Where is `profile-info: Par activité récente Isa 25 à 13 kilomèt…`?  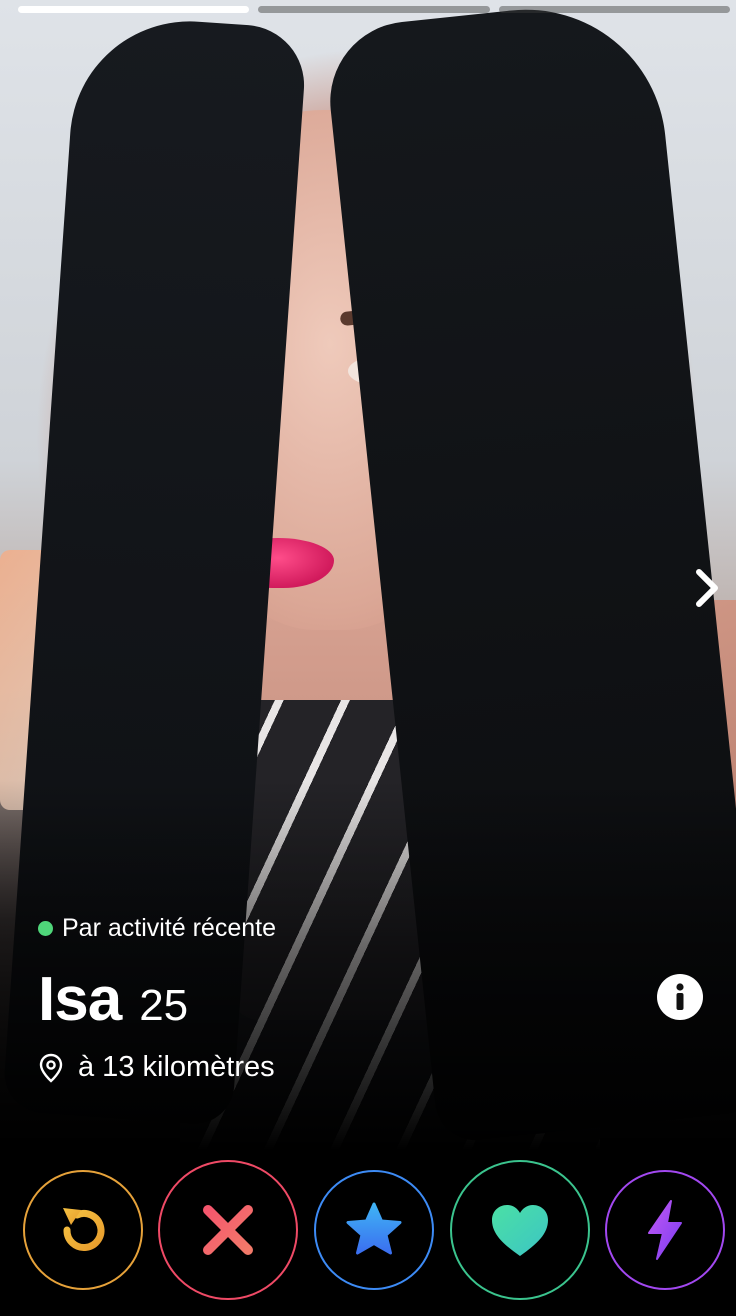
profile-info: Par activité récente Isa 25 à 13 kilomèt… is located at coordinates (378, 998).